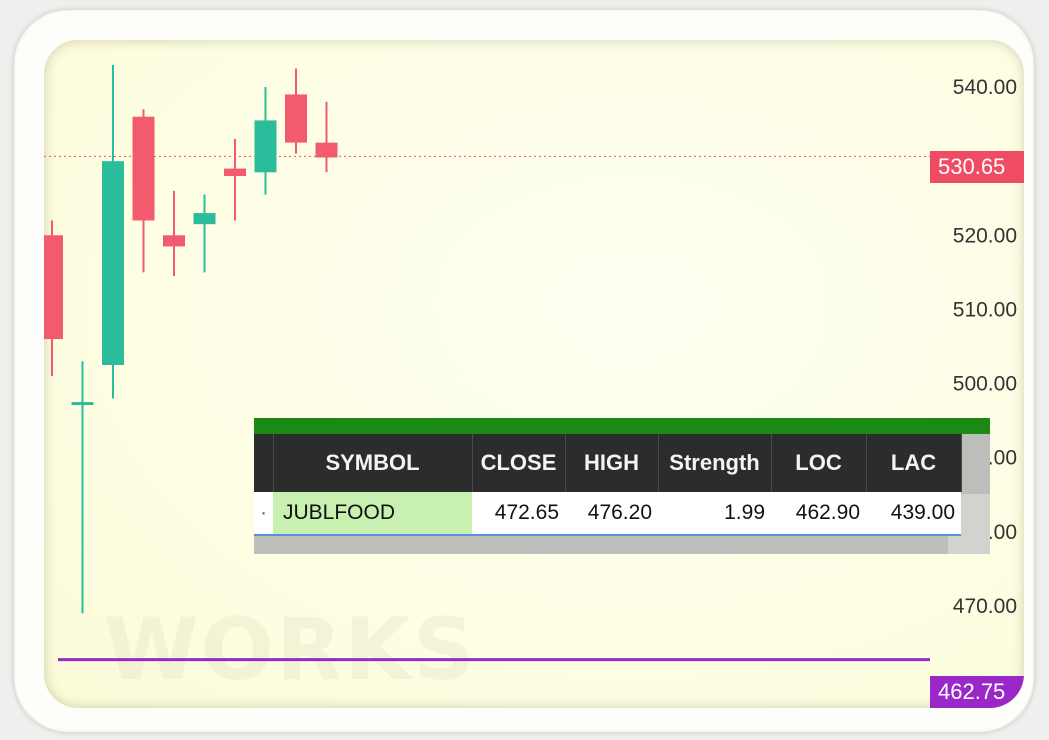 This screenshot has height=740, width=1049. I want to click on column-header-lac: LAC, so click(914, 463).